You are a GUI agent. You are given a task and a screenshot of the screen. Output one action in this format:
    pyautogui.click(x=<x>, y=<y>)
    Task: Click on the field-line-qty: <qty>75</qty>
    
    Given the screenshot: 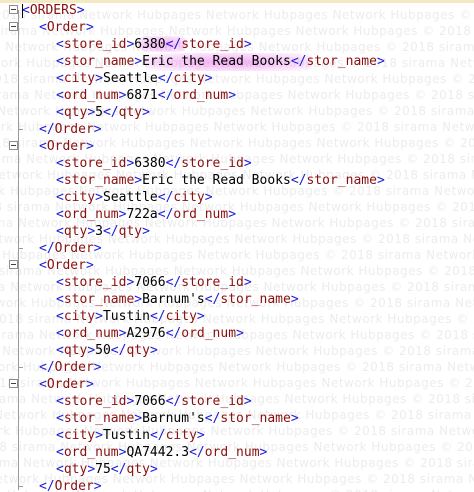 What is the action you would take?
    pyautogui.click(x=237, y=469)
    